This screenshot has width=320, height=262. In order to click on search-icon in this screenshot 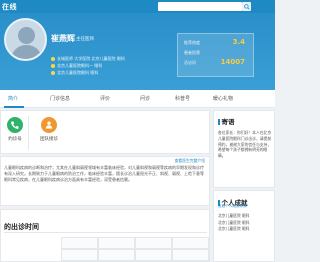, I will do `click(246, 6)`.